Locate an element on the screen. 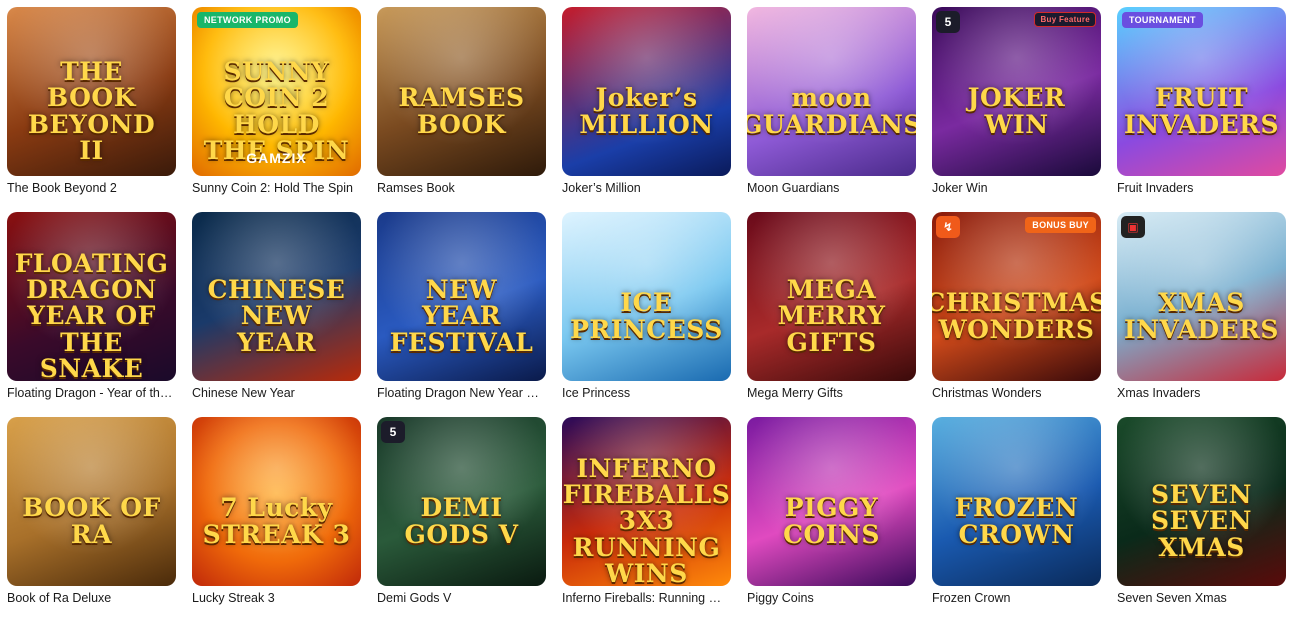 This screenshot has width=1294, height=622. game-card-ramses-book: RAMSES BOOK Ramses Book is located at coordinates (461, 109).